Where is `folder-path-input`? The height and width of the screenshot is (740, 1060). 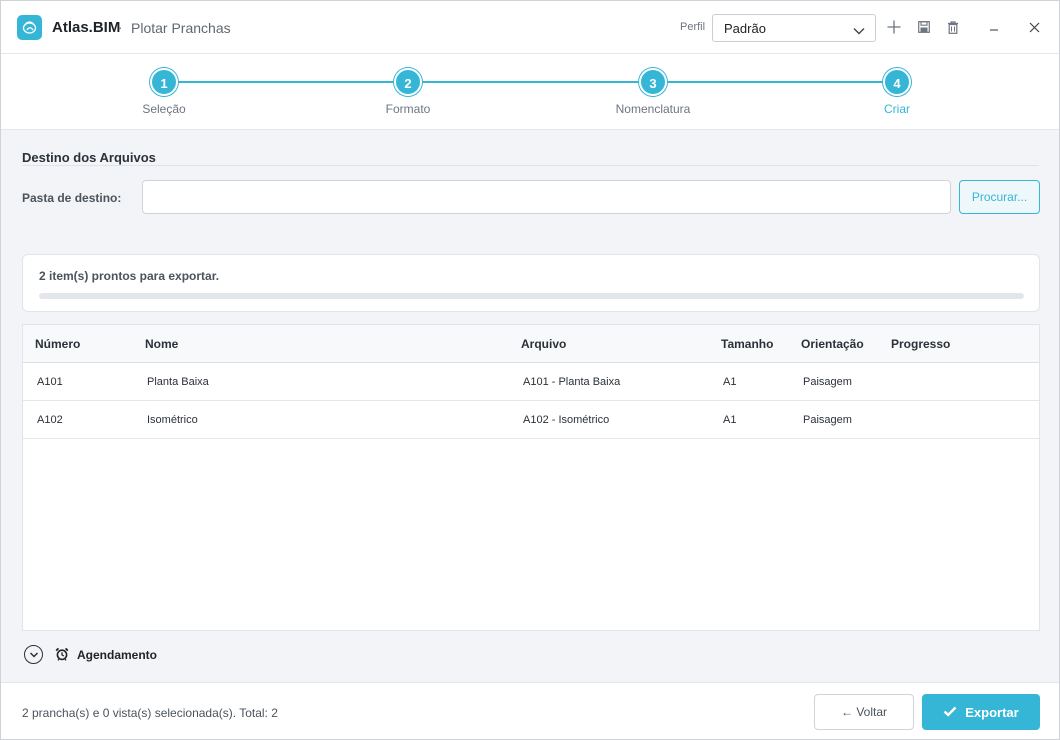
folder-path-input is located at coordinates (546, 197).